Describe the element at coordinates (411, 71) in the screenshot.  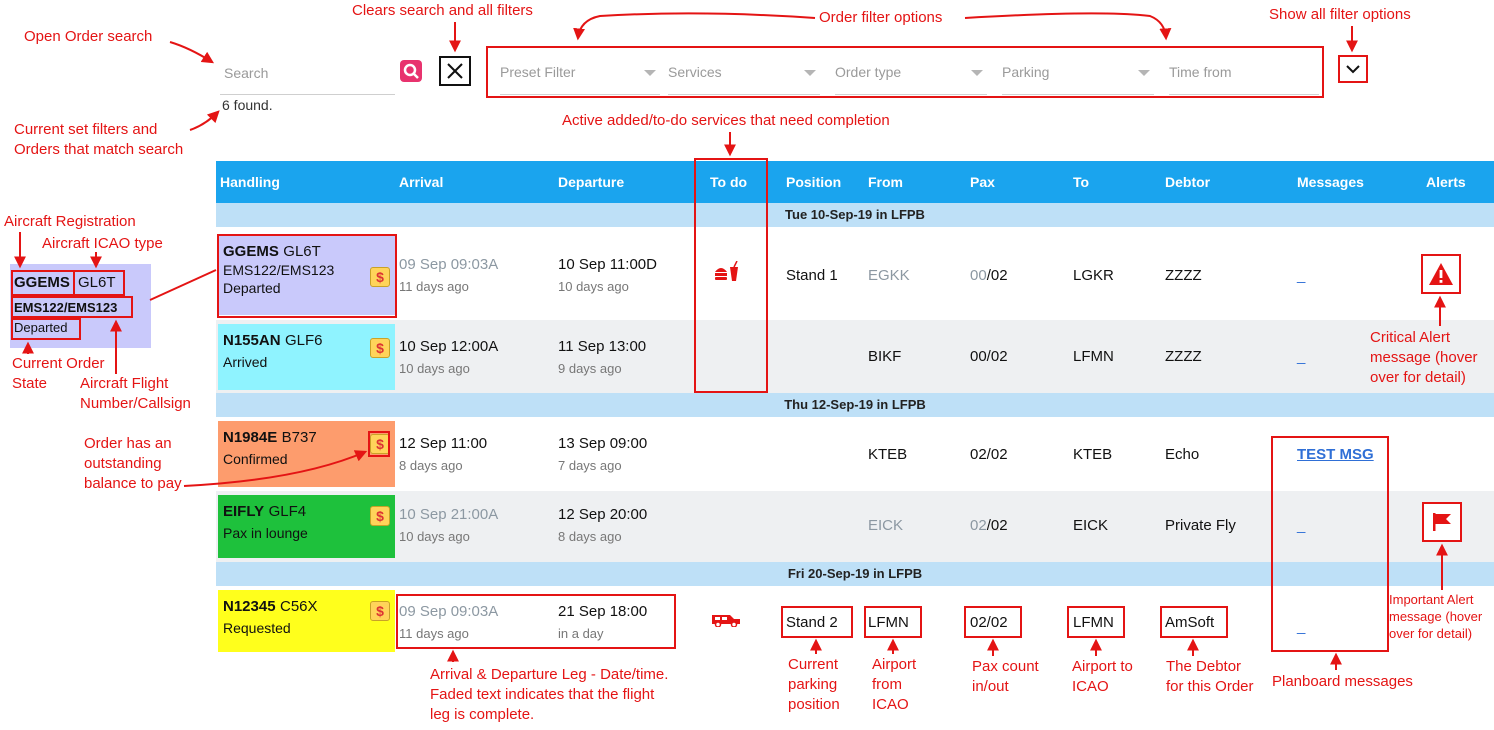
I see `open-search-icon` at that location.